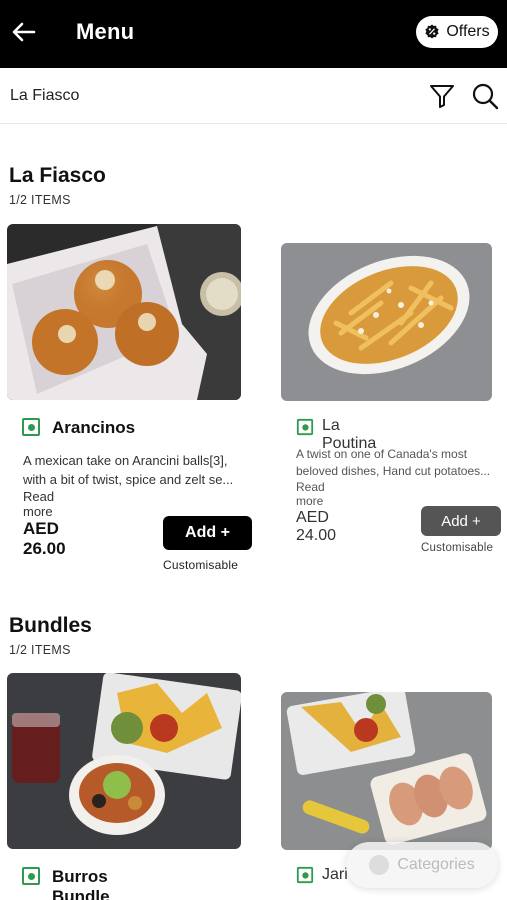 This screenshot has height=900, width=507. What do you see at coordinates (432, 31) in the screenshot?
I see `discount-badge-icon` at bounding box center [432, 31].